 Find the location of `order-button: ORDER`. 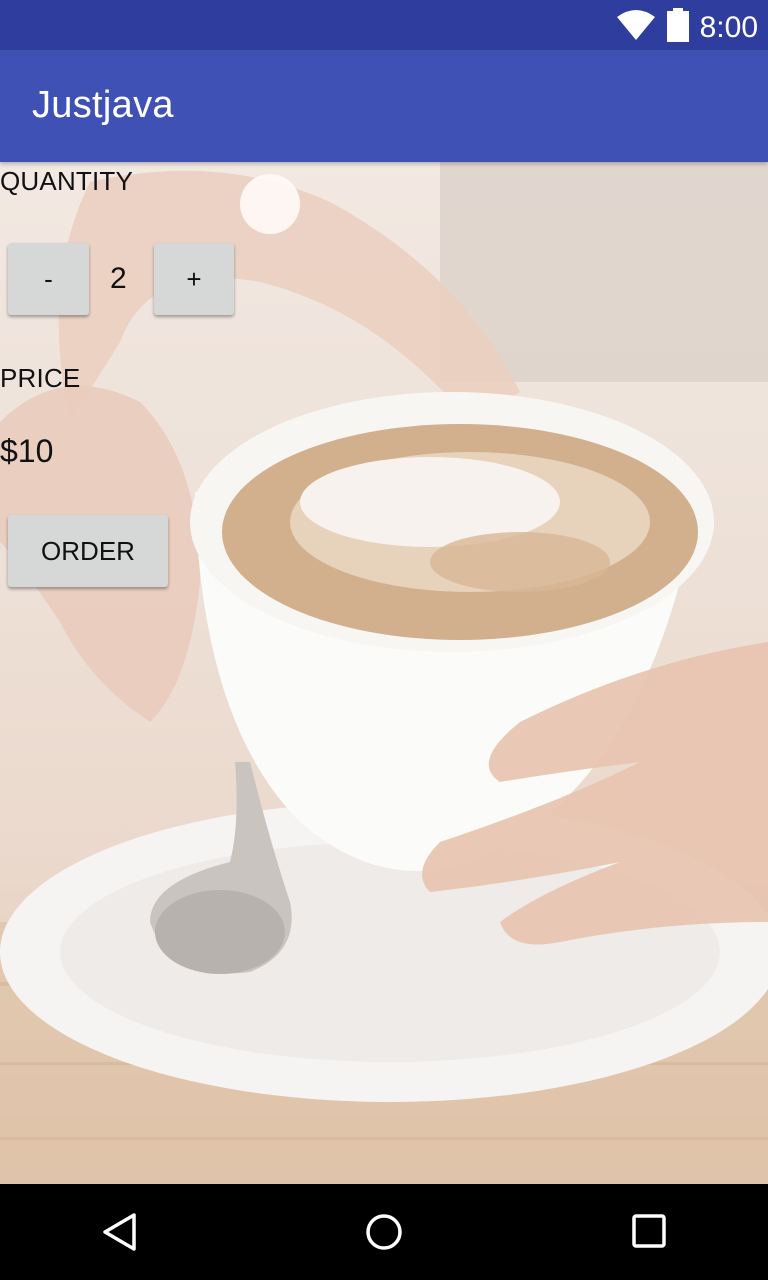

order-button: ORDER is located at coordinates (88, 551).